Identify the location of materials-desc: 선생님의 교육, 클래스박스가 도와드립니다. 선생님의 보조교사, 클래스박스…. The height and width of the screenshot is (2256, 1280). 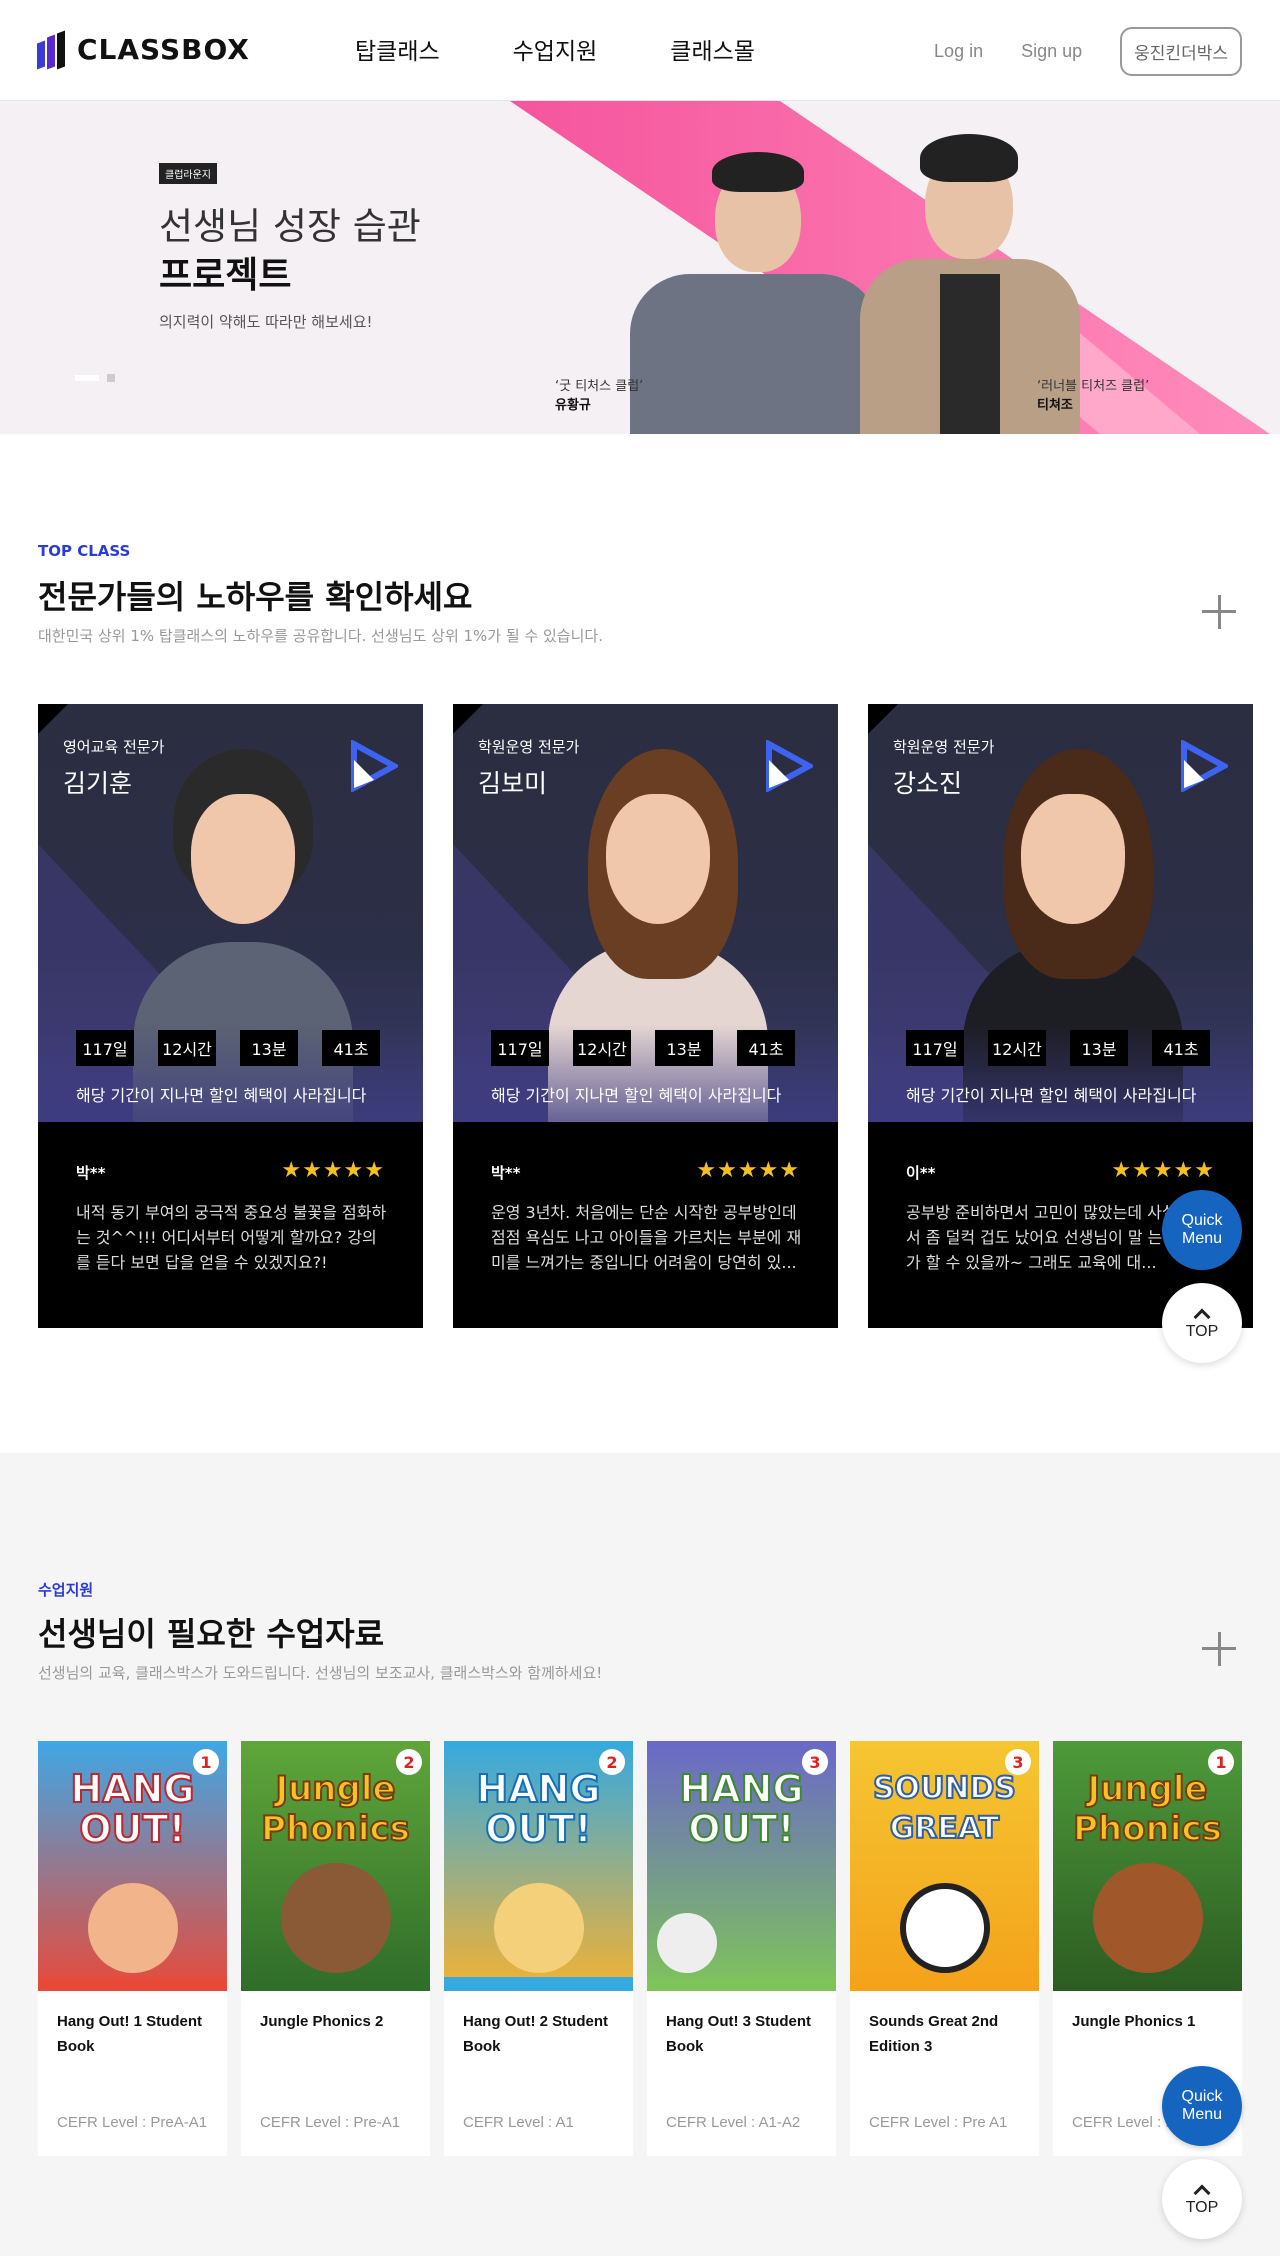
(320, 1673).